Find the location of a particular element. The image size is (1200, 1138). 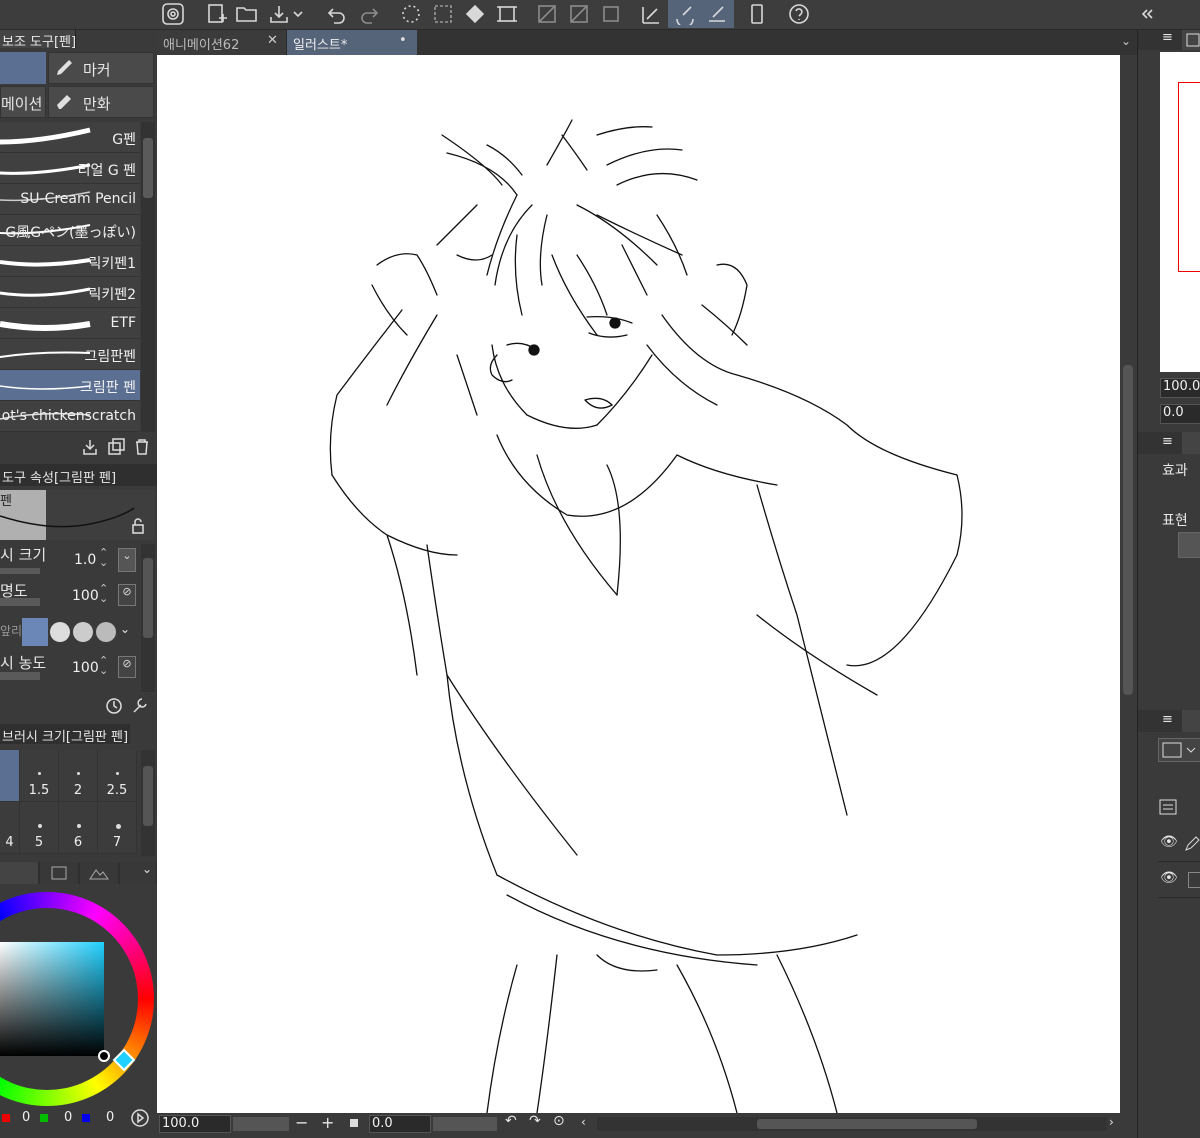

green-value: 0 is located at coordinates (68, 1117).